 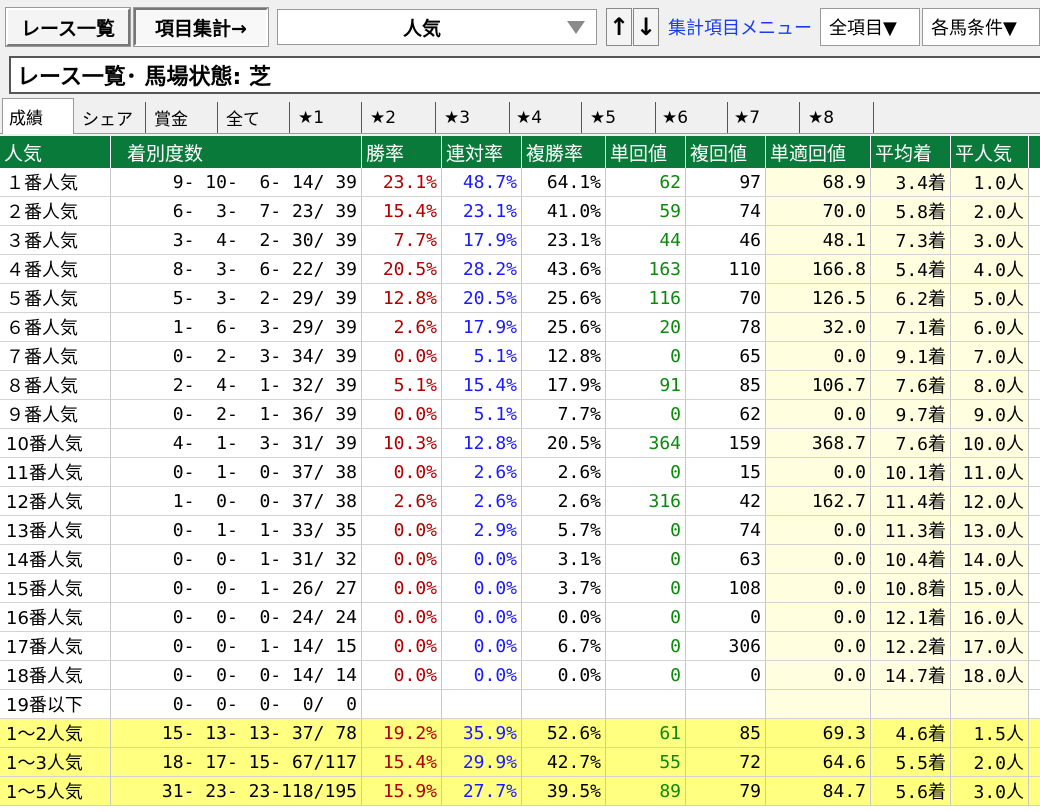 What do you see at coordinates (255, 117) in the screenshot?
I see `tab-4: 全て` at bounding box center [255, 117].